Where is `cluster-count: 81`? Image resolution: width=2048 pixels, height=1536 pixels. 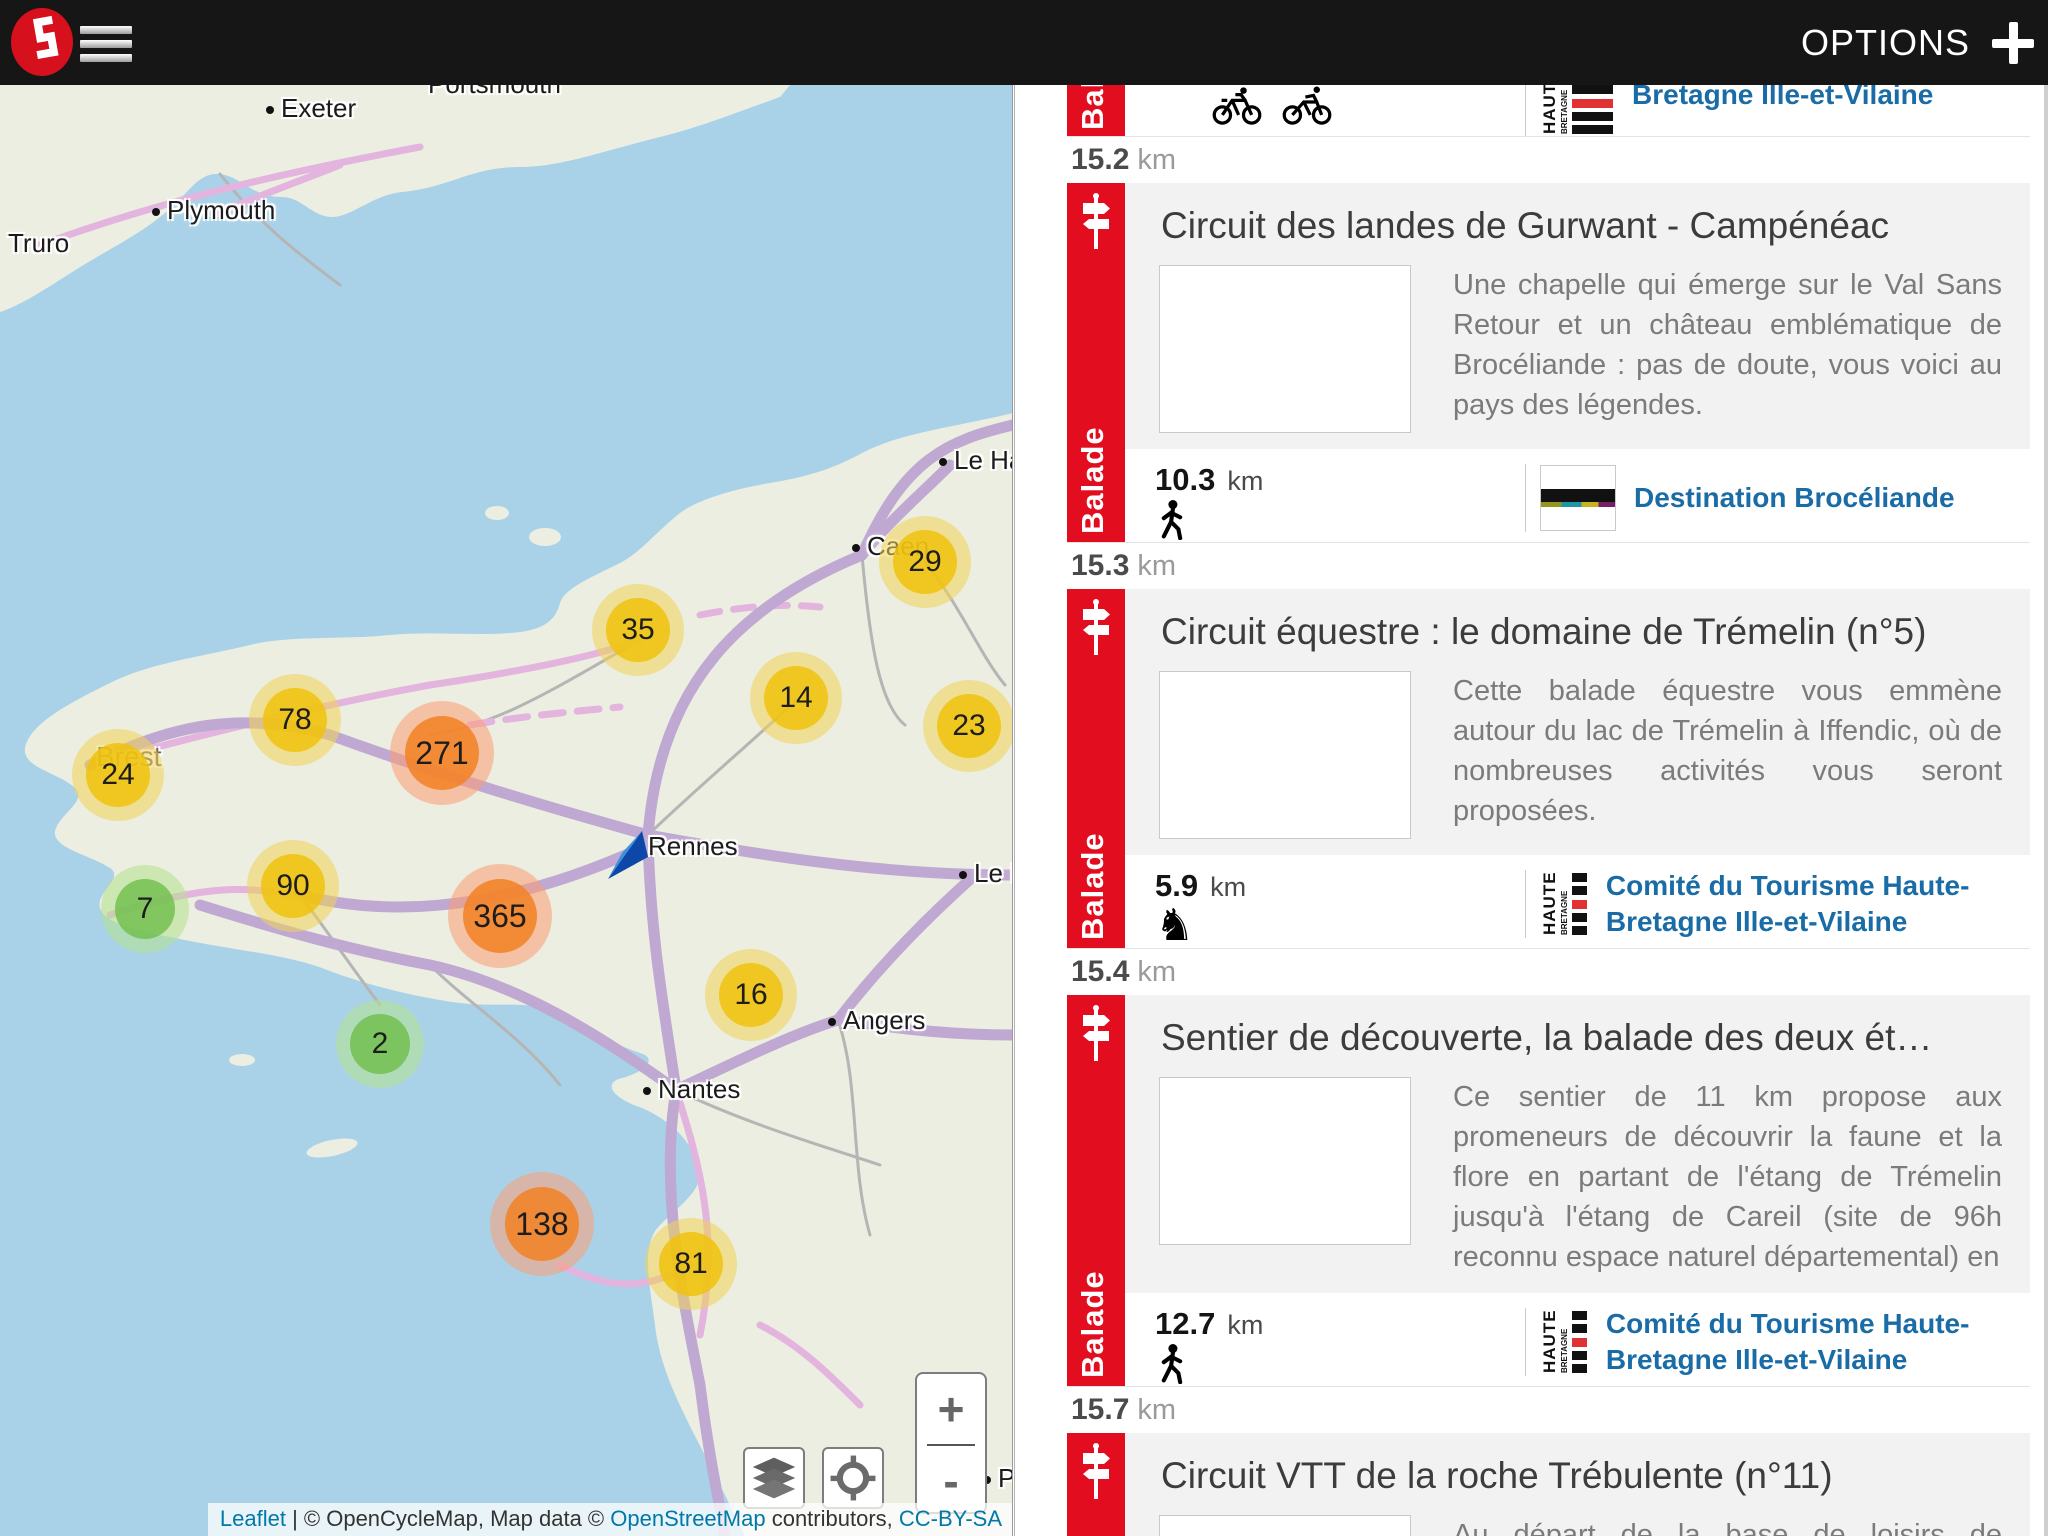 cluster-count: 81 is located at coordinates (691, 1264).